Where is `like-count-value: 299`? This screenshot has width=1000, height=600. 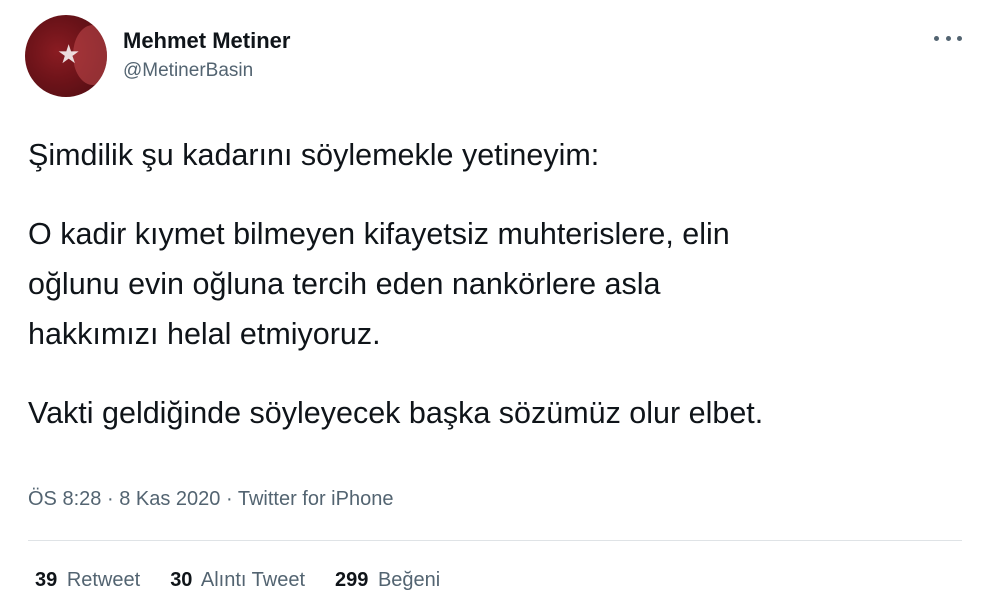 like-count-value: 299 is located at coordinates (352, 580).